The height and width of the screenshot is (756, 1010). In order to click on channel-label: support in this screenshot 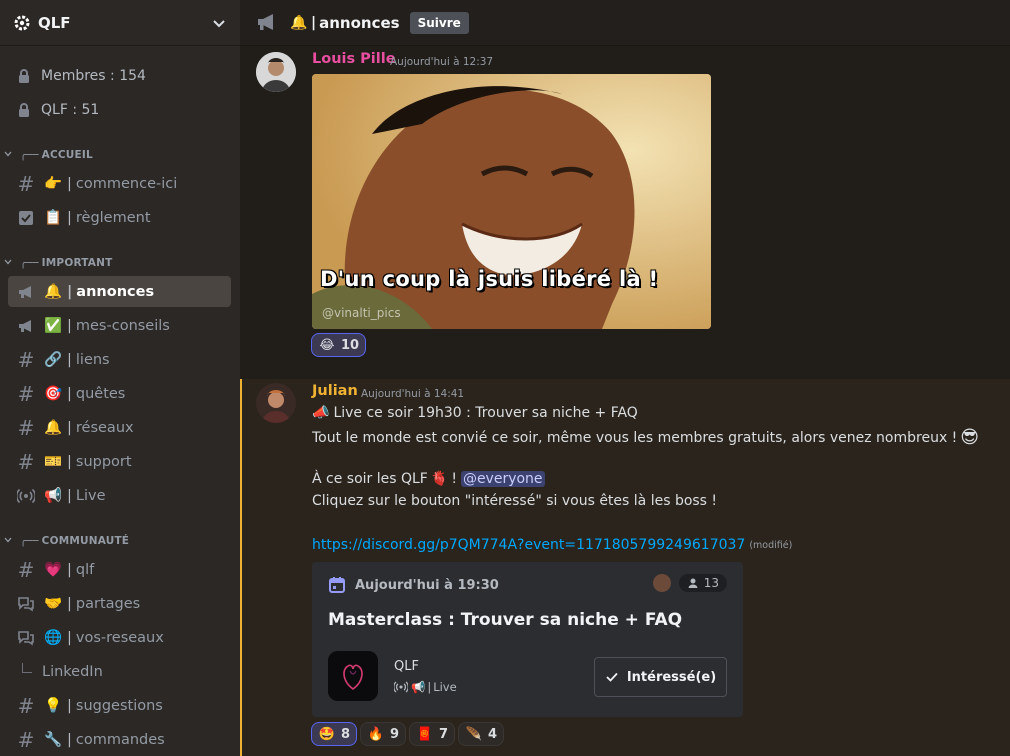, I will do `click(103, 461)`.